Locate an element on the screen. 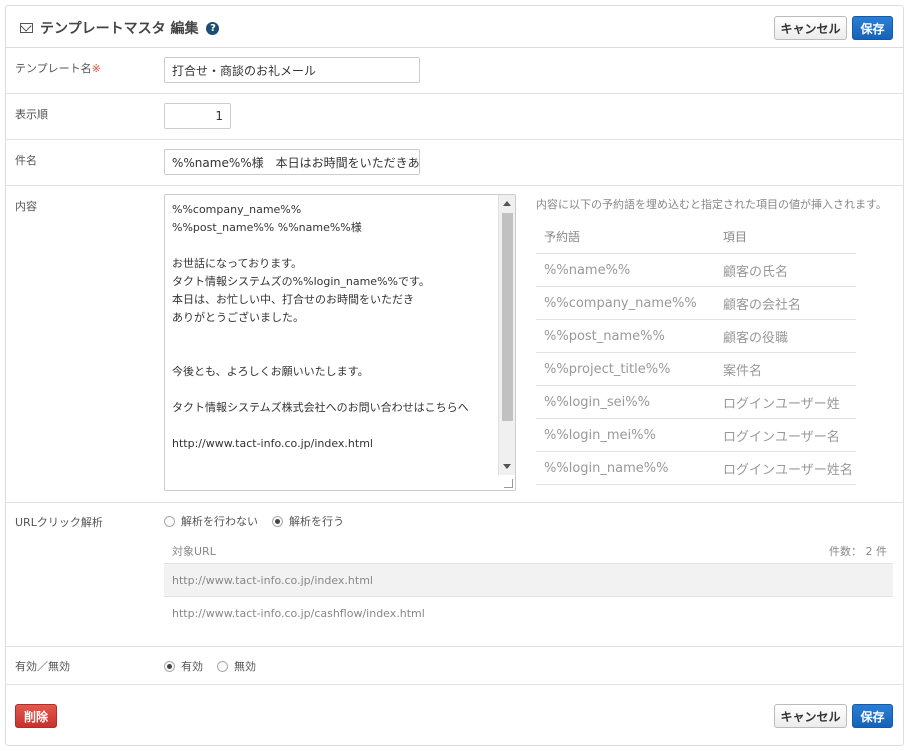 The height and width of the screenshot is (751, 909). reserved-word: %%name%% is located at coordinates (587, 270).